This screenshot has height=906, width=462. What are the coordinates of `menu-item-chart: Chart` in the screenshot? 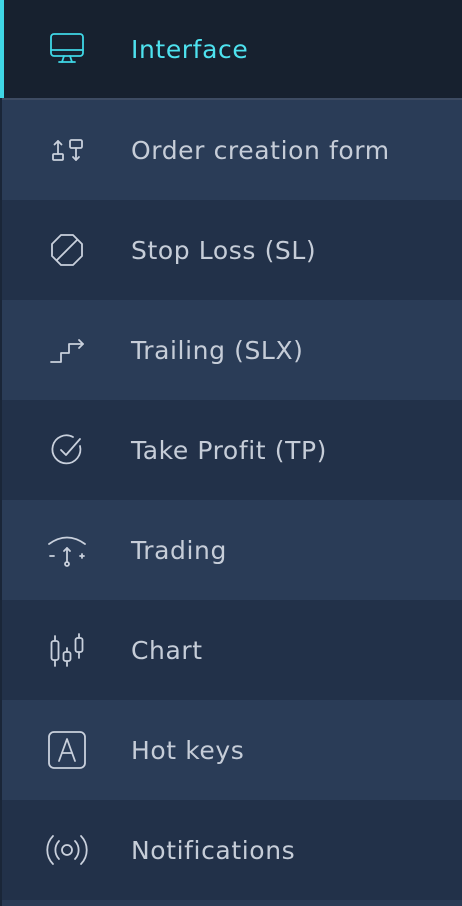 It's located at (232, 650).